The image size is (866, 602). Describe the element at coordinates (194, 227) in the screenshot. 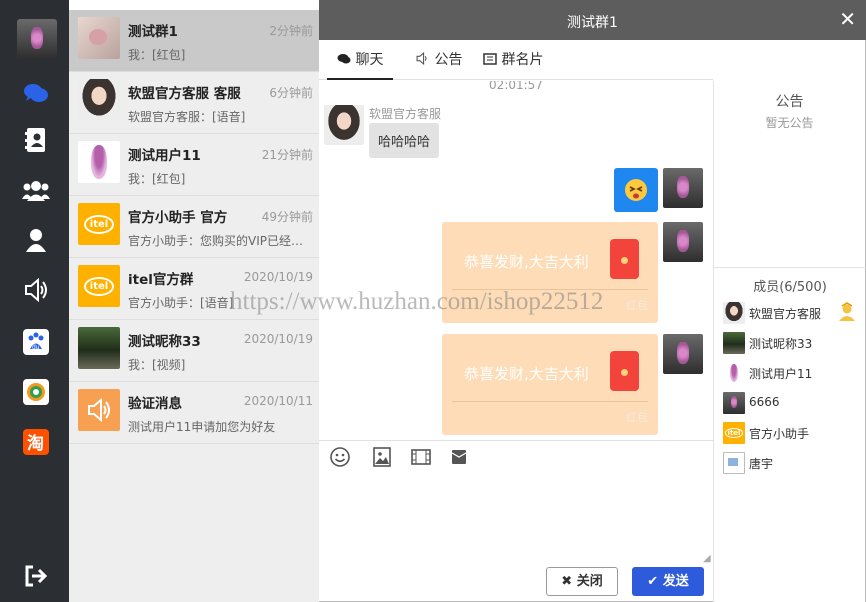

I see `conversation-item: itel 官方小助手 官方 49分钟前 官方小助手：您购买的VIP已经开通` at that location.